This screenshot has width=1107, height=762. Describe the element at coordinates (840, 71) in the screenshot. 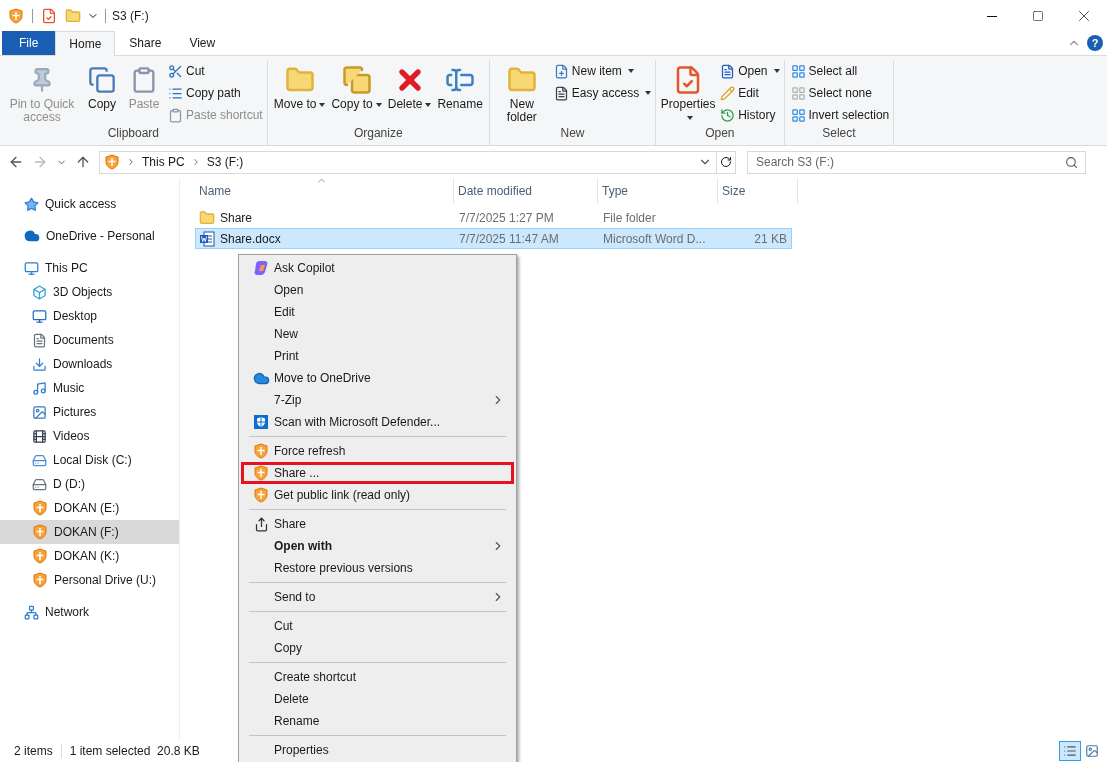

I see `ribbon-button: Select all` at that location.